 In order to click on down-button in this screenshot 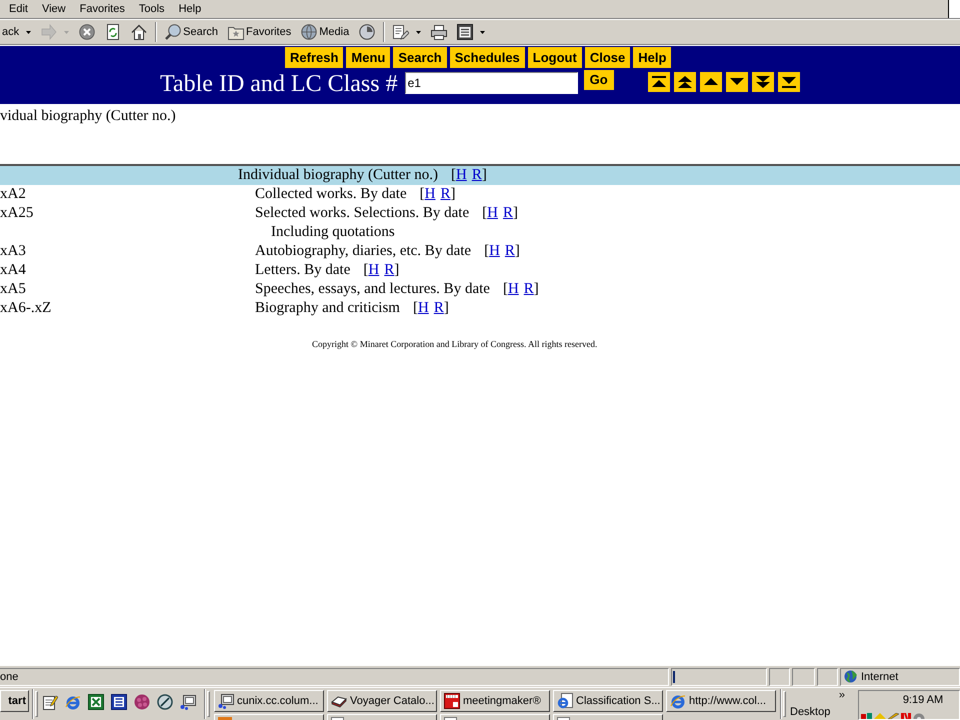, I will do `click(737, 82)`.